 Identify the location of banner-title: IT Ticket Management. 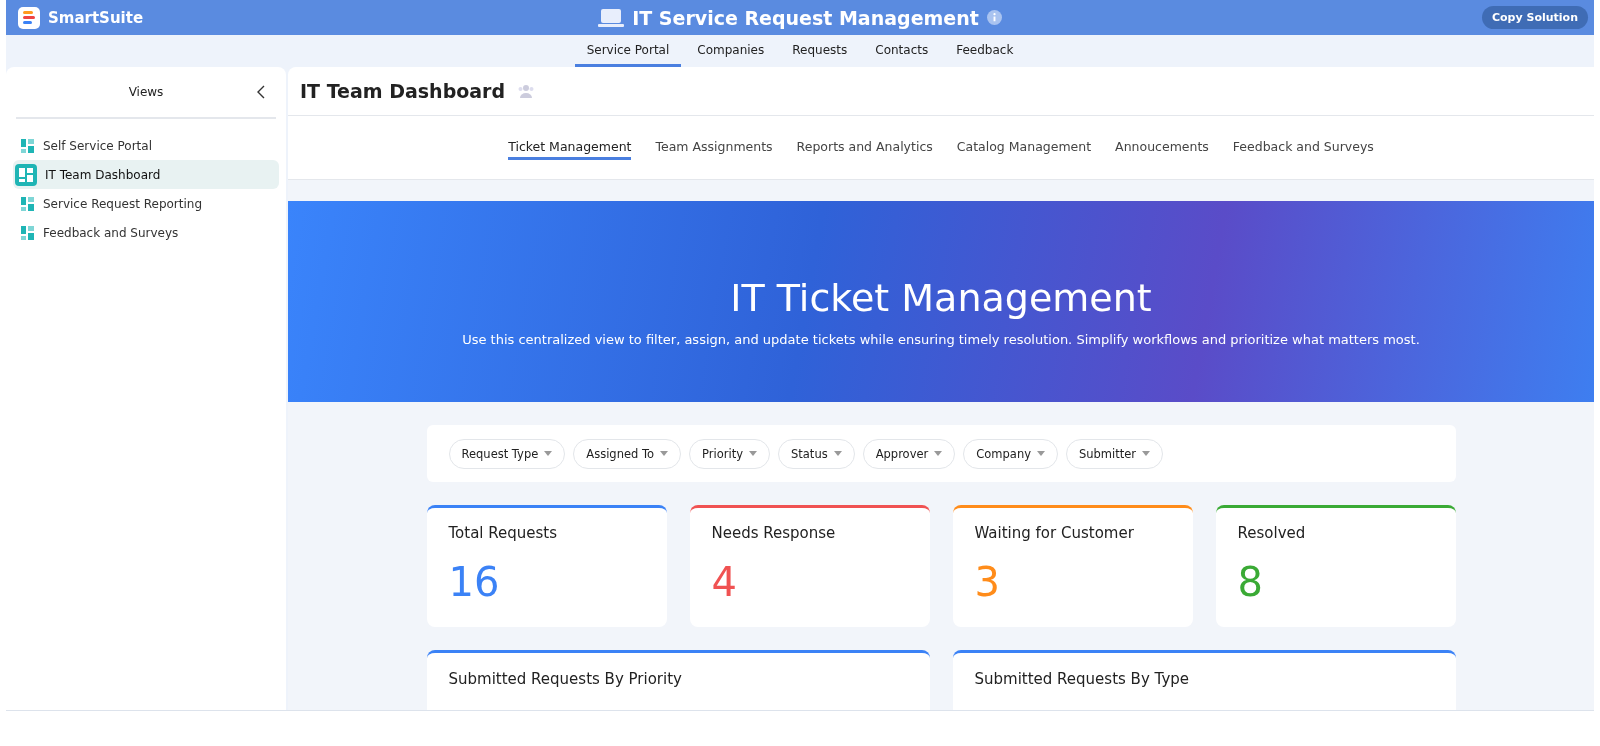
(941, 297).